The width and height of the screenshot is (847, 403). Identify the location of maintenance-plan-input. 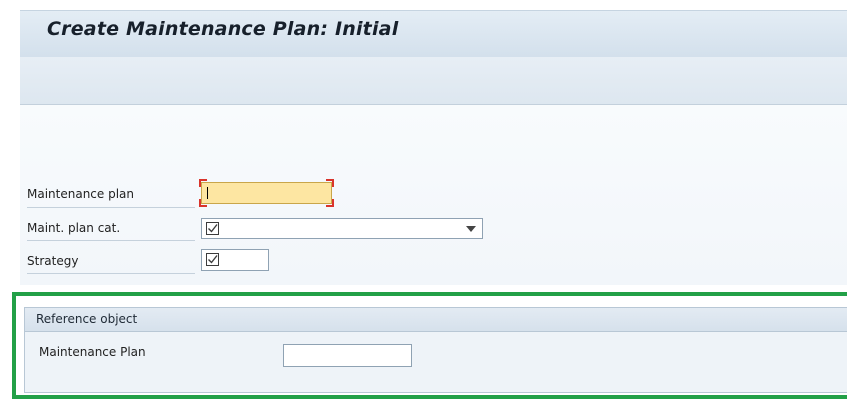
(266, 193).